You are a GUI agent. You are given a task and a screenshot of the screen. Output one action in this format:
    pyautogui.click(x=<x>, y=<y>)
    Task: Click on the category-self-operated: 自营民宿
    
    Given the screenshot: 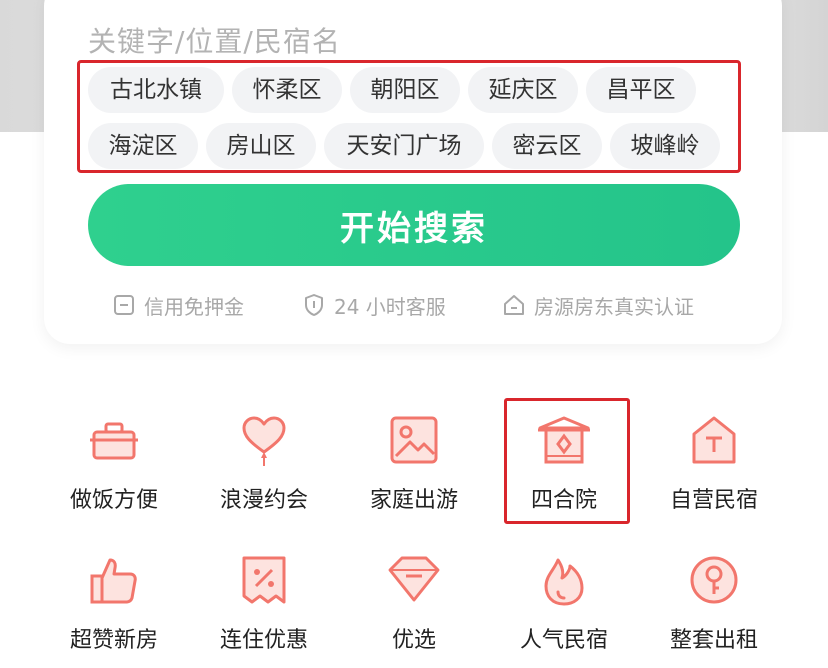 What is the action you would take?
    pyautogui.click(x=714, y=463)
    